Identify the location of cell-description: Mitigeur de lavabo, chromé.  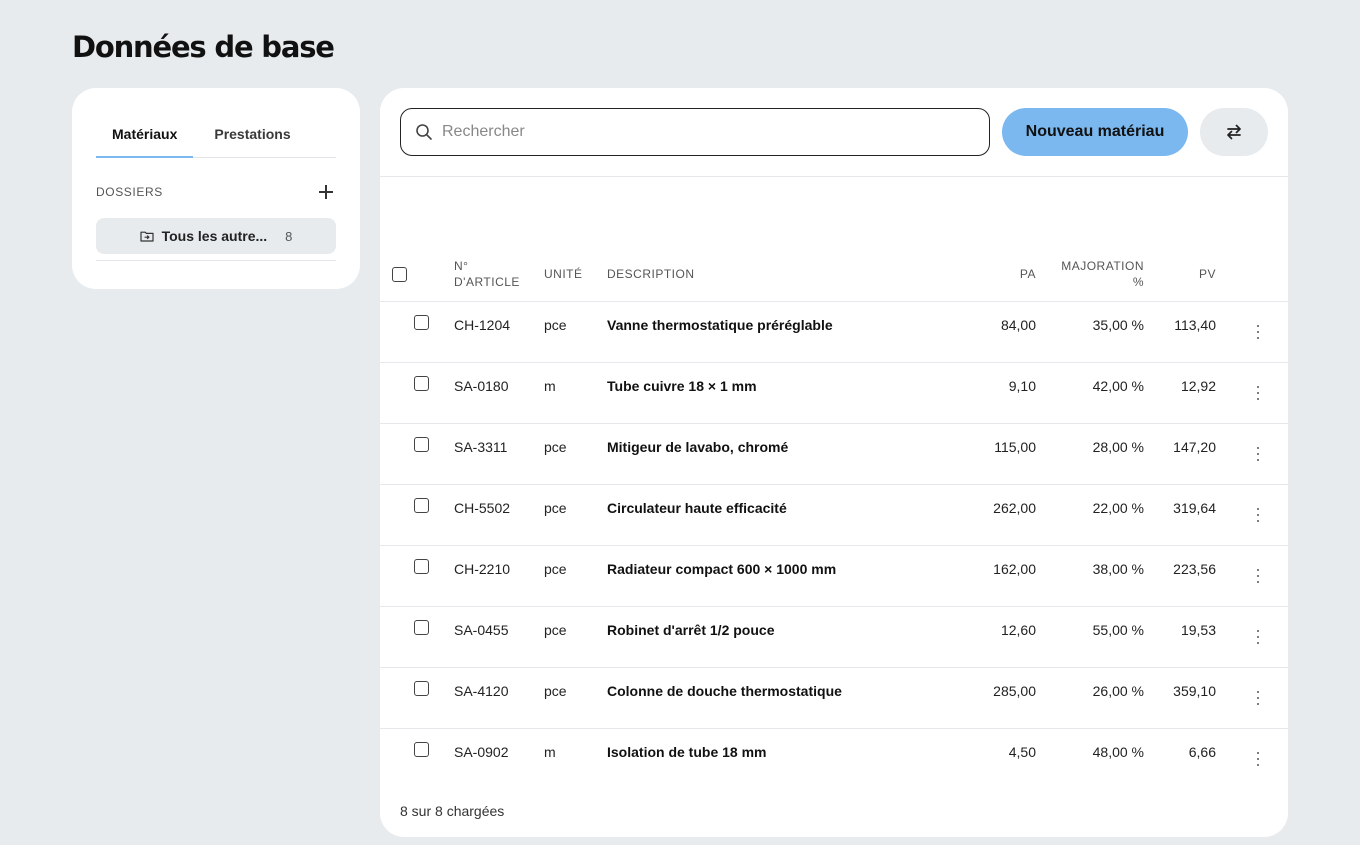
(698, 447).